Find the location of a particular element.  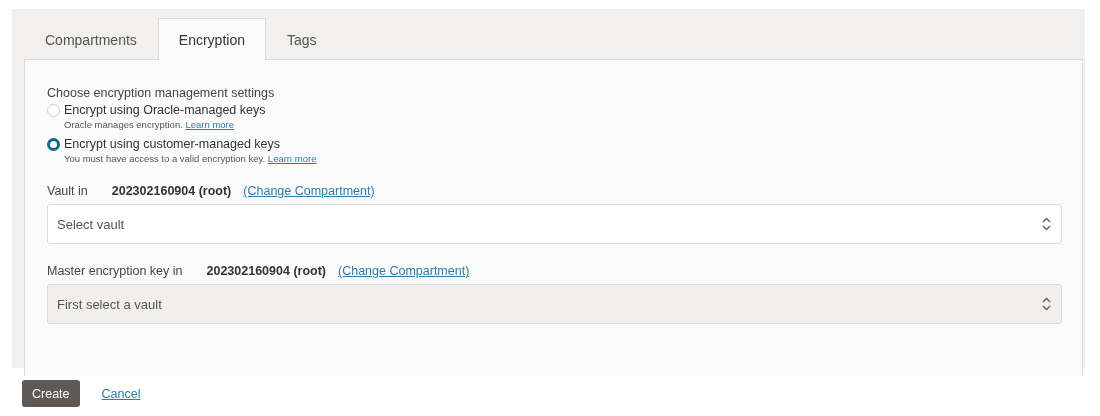

select-field: Select vault is located at coordinates (554, 224).